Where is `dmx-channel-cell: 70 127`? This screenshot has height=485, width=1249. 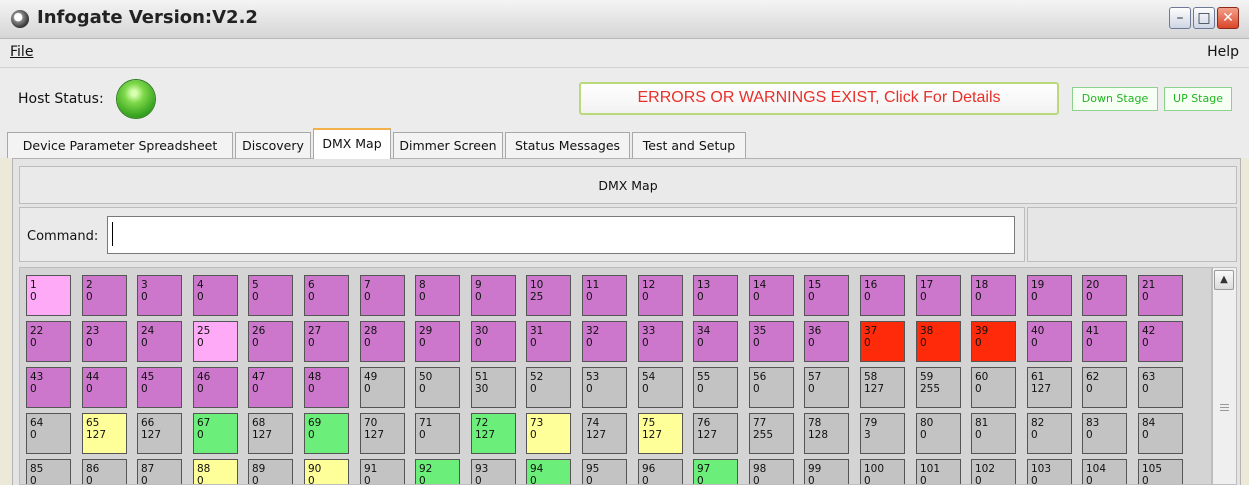 dmx-channel-cell: 70 127 is located at coordinates (382, 433).